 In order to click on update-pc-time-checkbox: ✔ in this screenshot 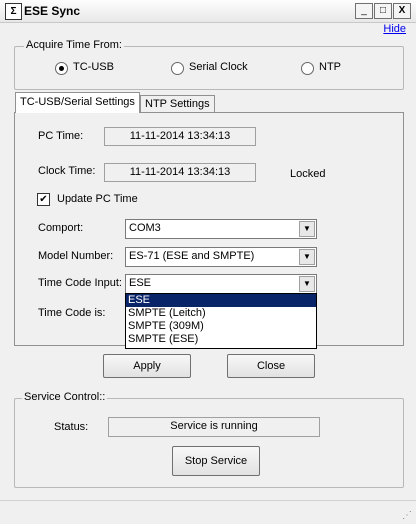, I will do `click(43, 199)`.